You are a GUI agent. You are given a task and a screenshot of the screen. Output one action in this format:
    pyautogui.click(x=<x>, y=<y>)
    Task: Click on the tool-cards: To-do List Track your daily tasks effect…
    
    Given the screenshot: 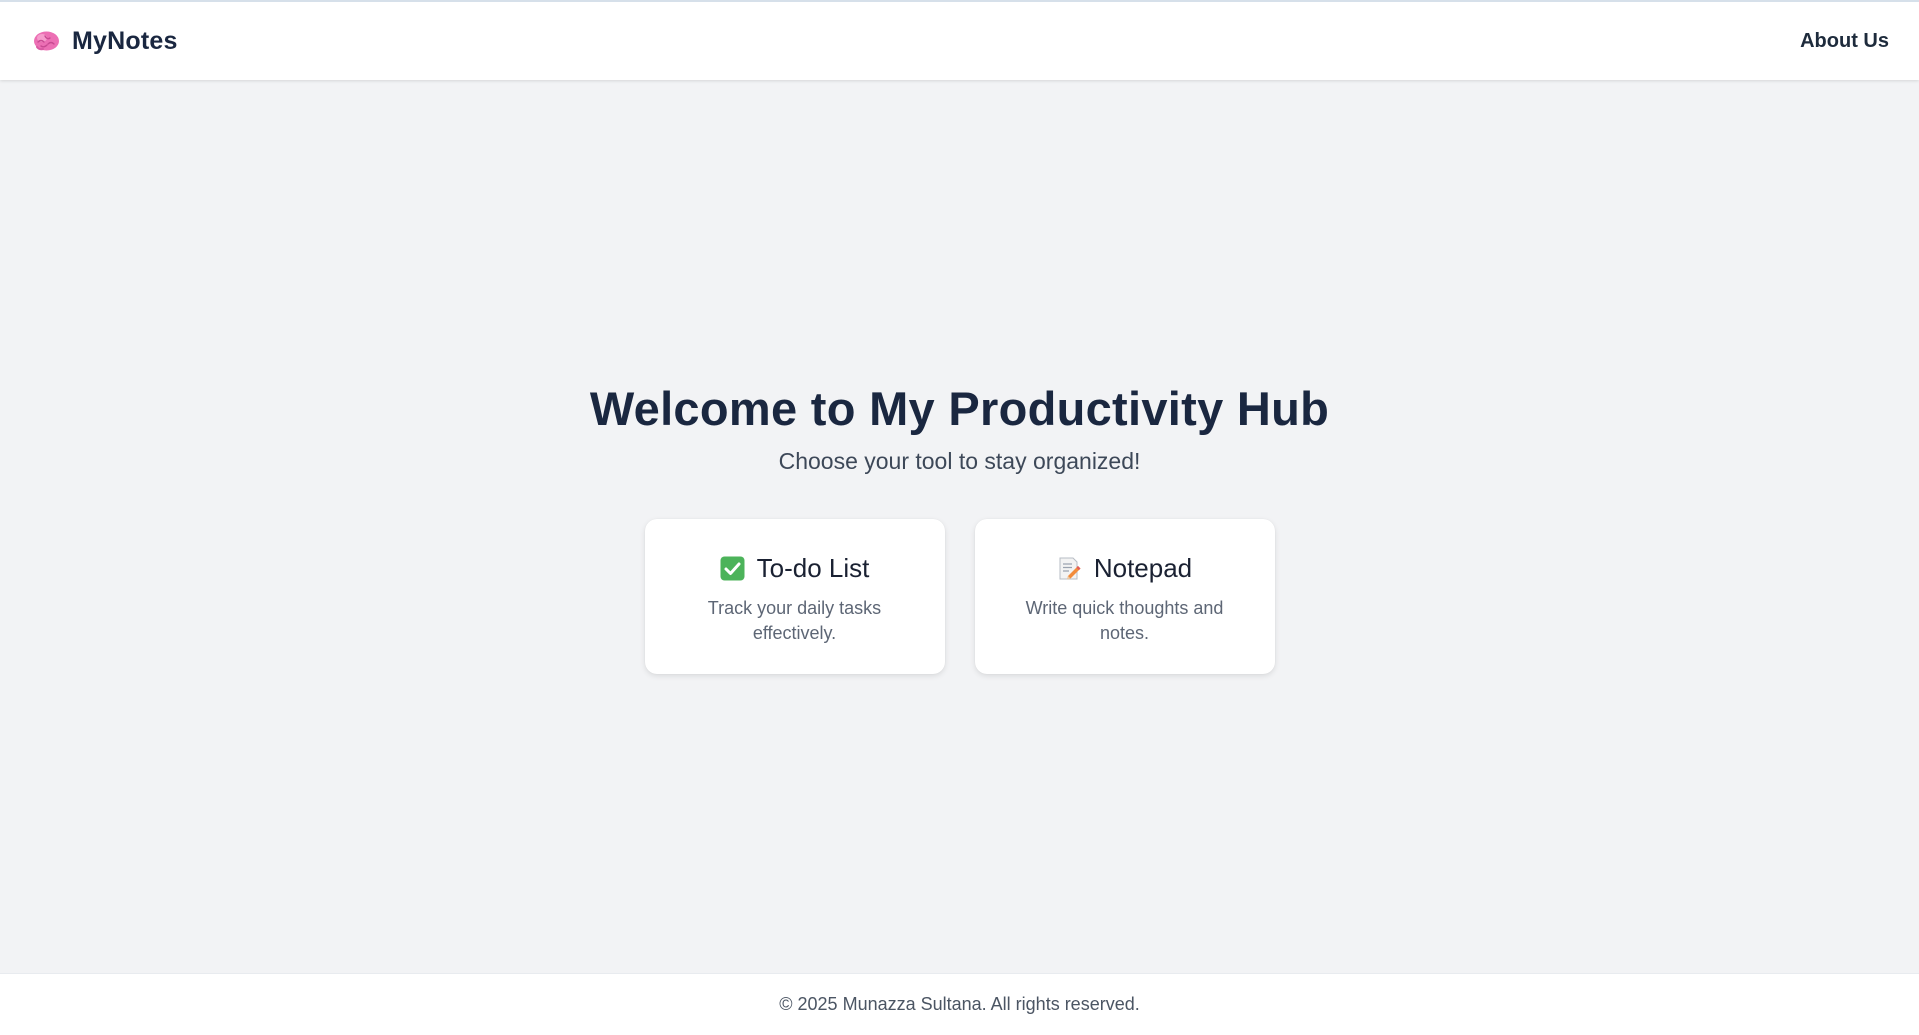 What is the action you would take?
    pyautogui.click(x=959, y=597)
    